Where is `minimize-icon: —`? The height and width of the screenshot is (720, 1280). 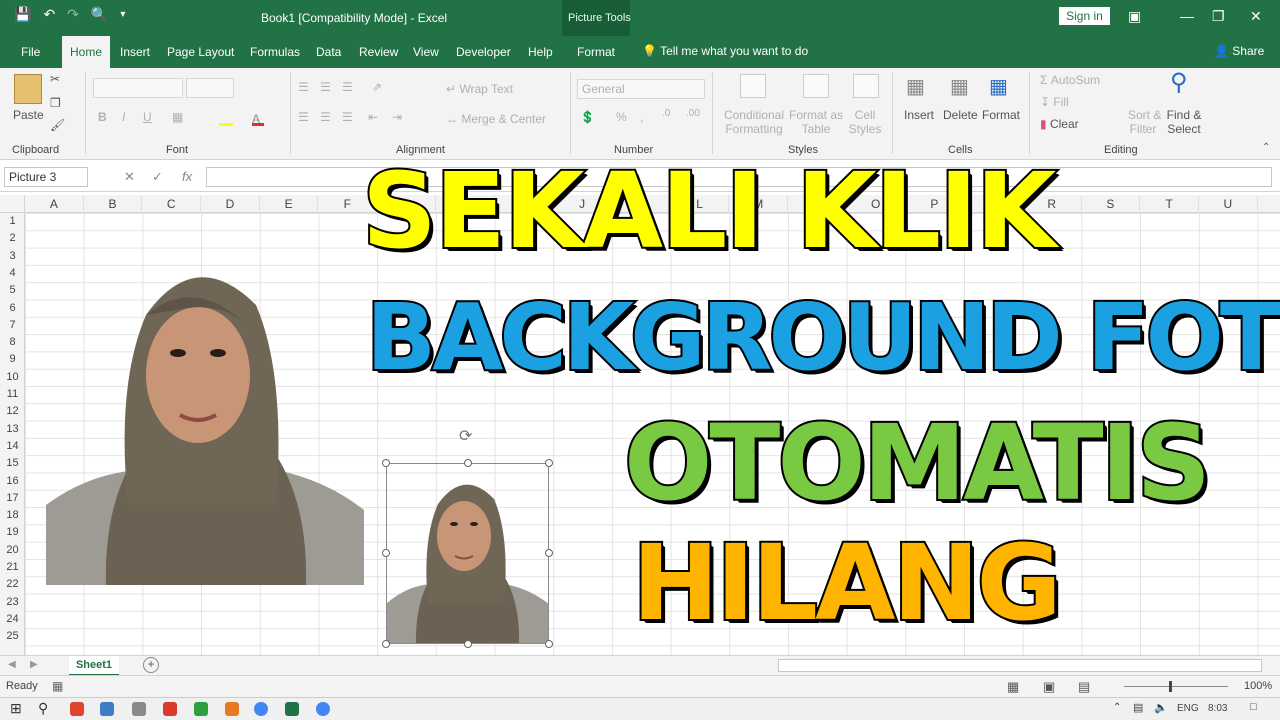
minimize-icon: — is located at coordinates (1187, 16).